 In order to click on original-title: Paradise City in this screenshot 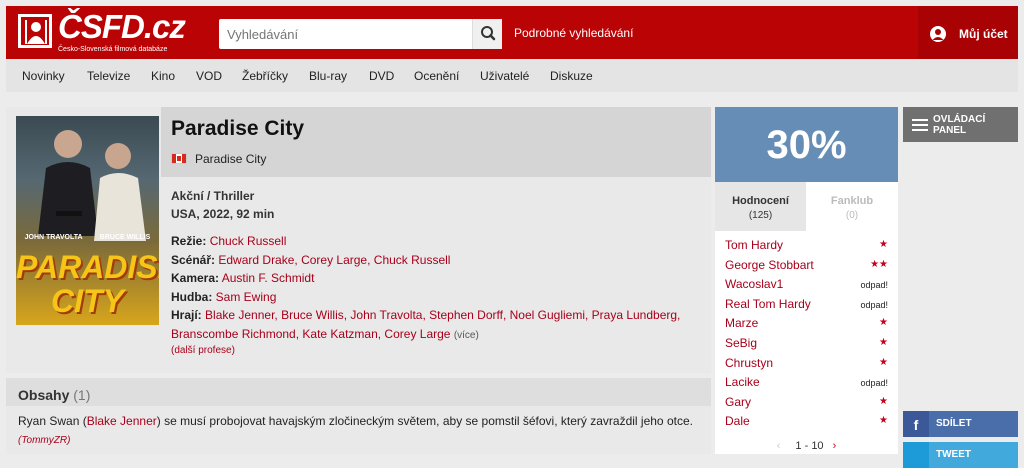, I will do `click(231, 159)`.